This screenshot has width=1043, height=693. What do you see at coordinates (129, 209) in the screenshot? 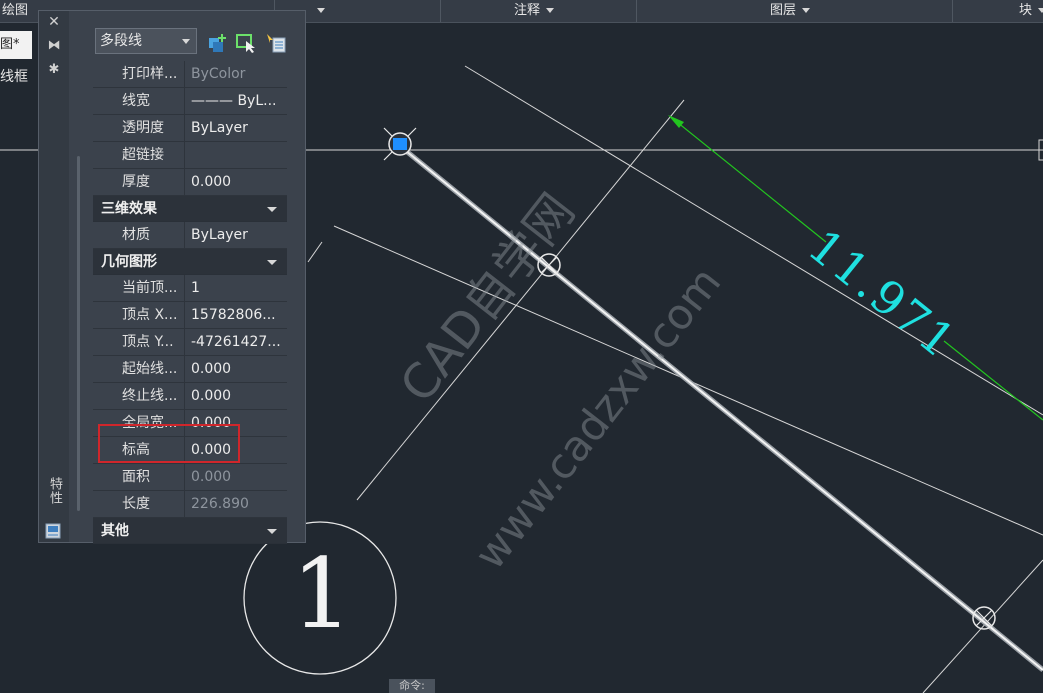
I see `category-label: 三维效果` at bounding box center [129, 209].